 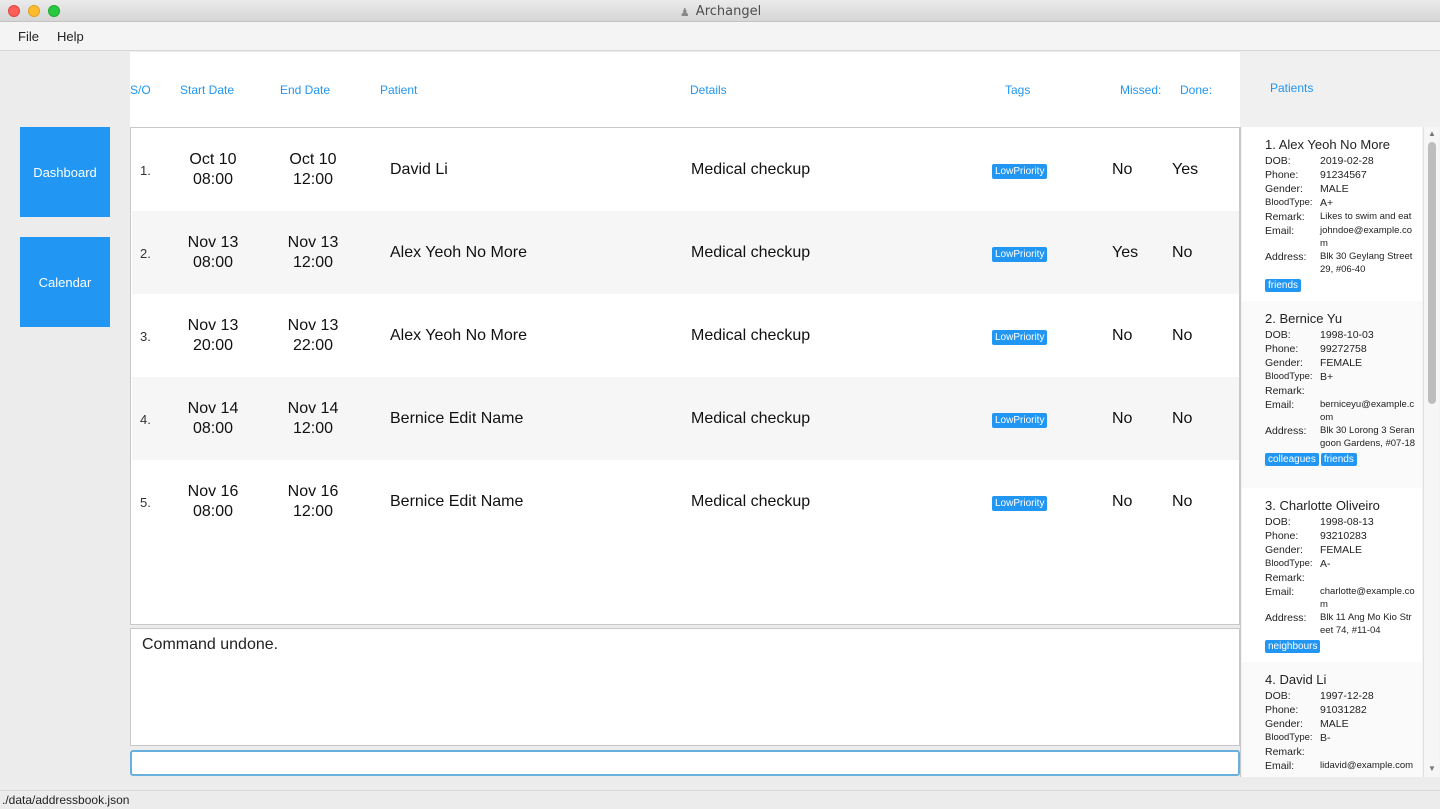 I want to click on result-message: Command undone., so click(x=210, y=644).